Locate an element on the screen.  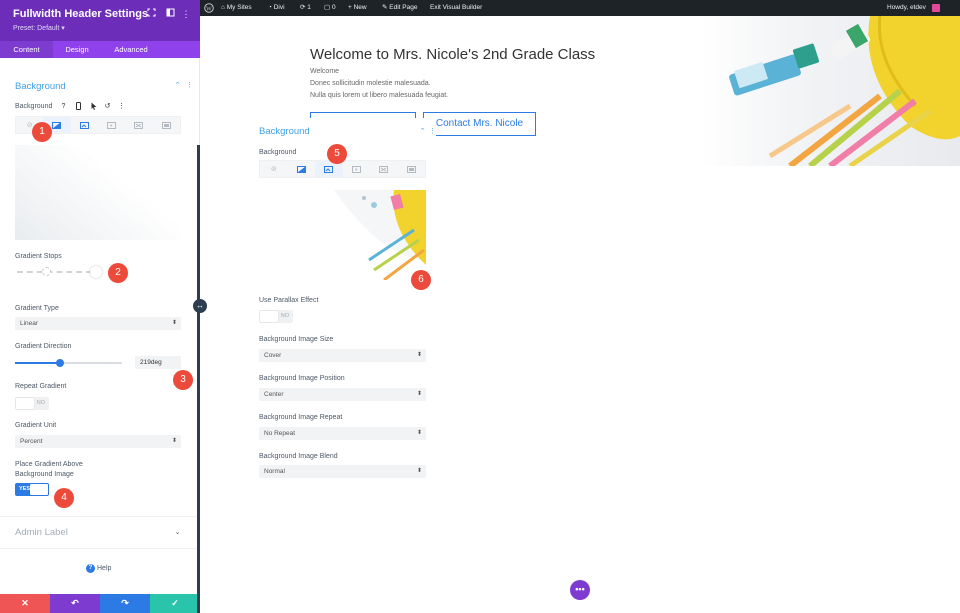
comments-link: ▢ 0 is located at coordinates (330, 8).